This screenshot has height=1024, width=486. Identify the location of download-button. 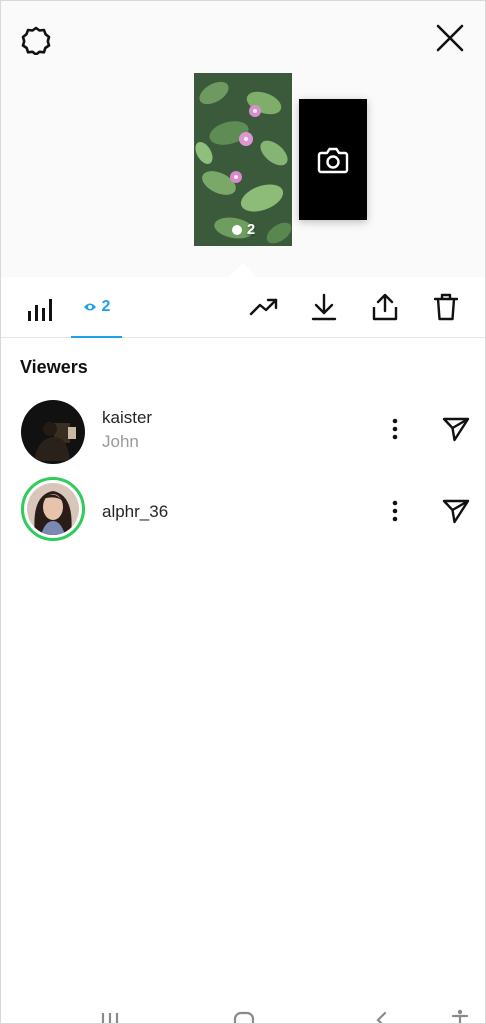
(324, 307).